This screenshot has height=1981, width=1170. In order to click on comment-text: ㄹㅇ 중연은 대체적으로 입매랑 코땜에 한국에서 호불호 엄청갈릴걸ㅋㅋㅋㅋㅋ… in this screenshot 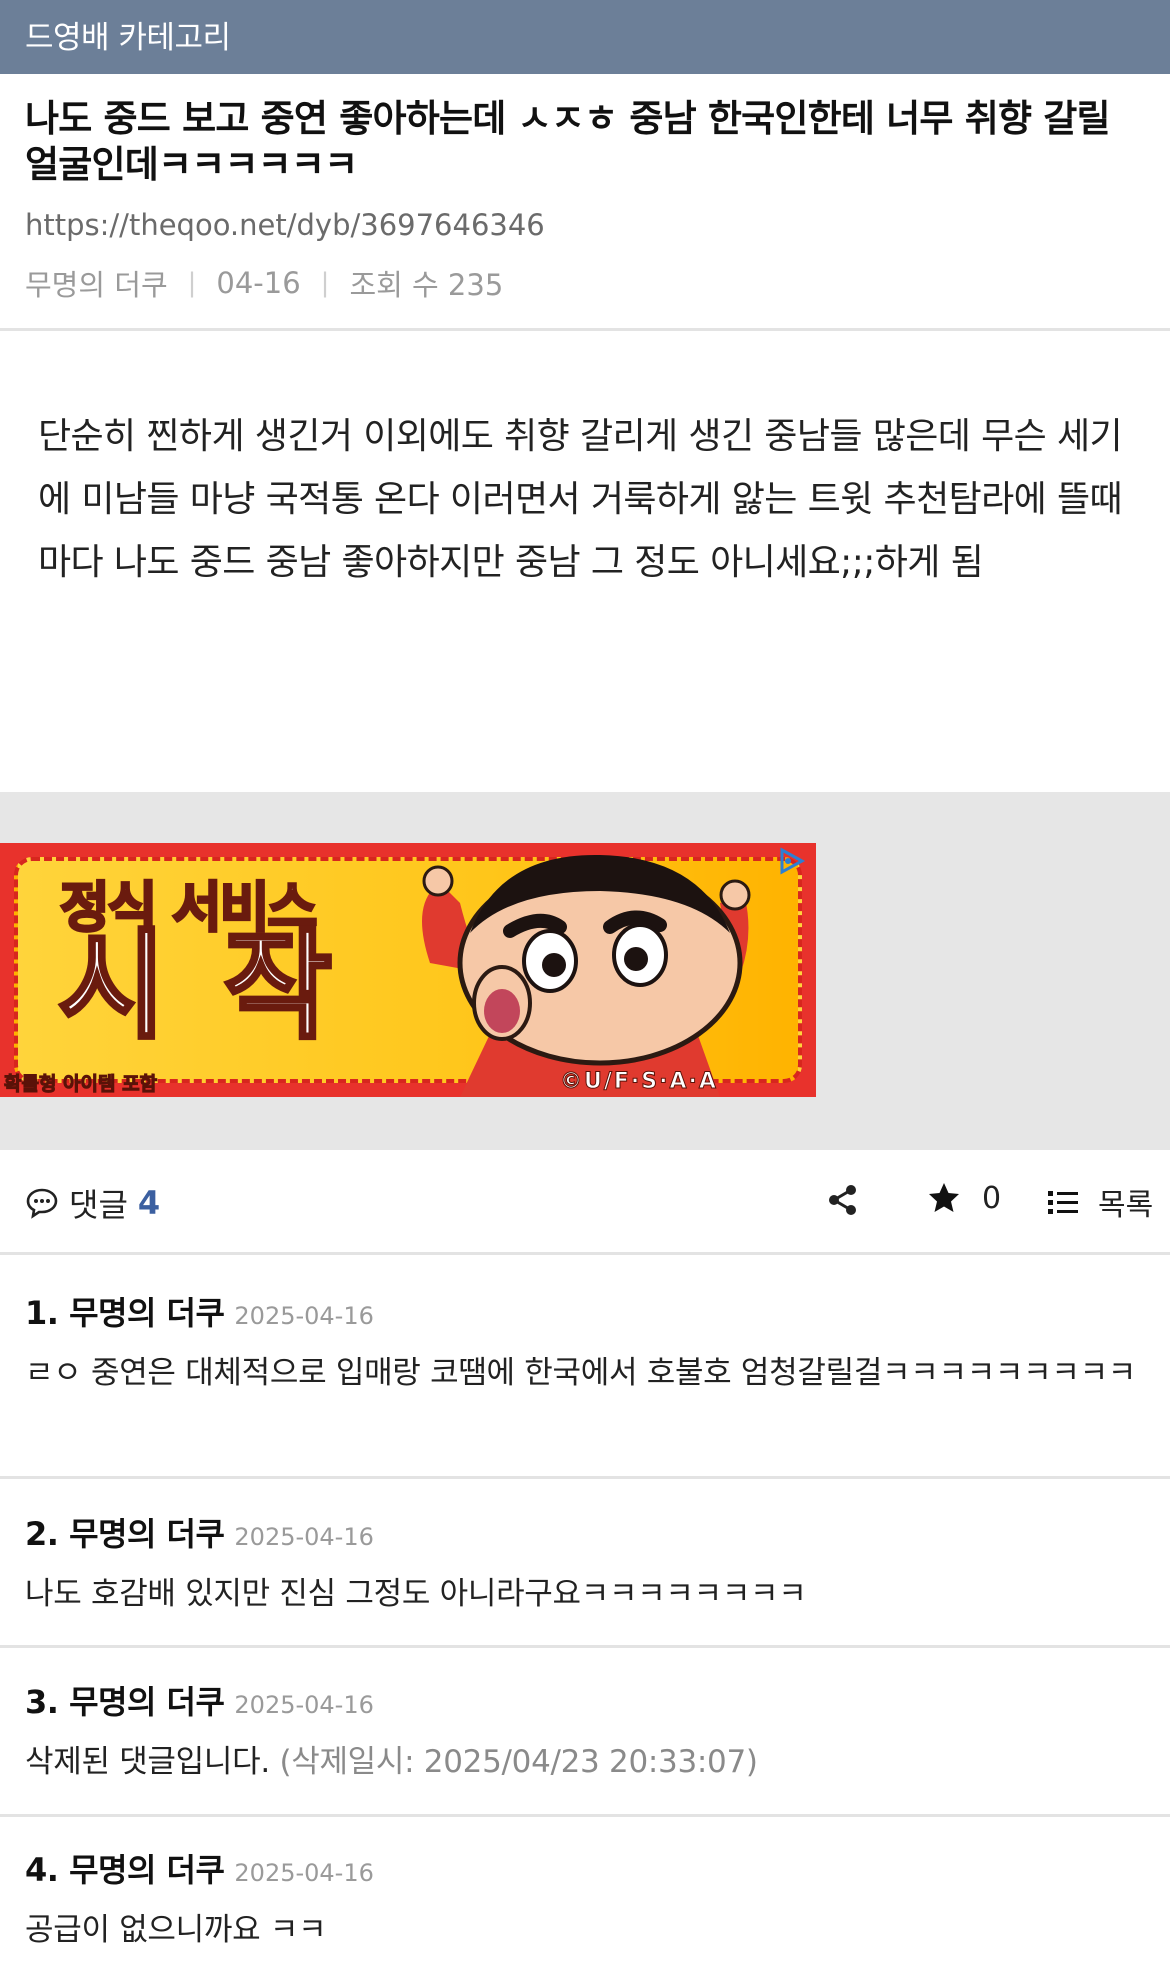, I will do `click(581, 1373)`.